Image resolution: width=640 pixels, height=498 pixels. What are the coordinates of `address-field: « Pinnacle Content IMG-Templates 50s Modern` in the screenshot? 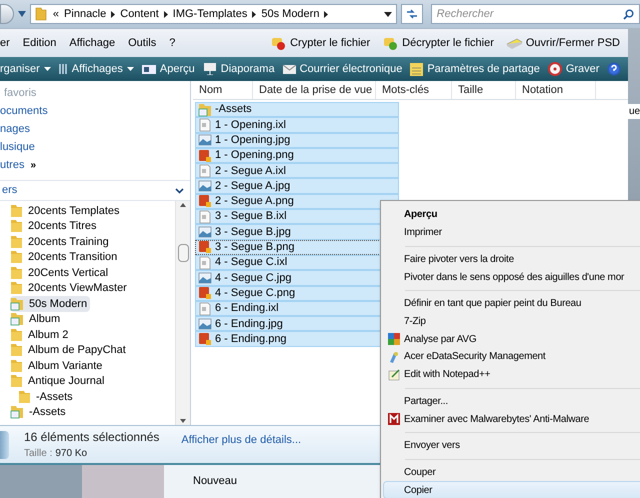 It's located at (213, 14).